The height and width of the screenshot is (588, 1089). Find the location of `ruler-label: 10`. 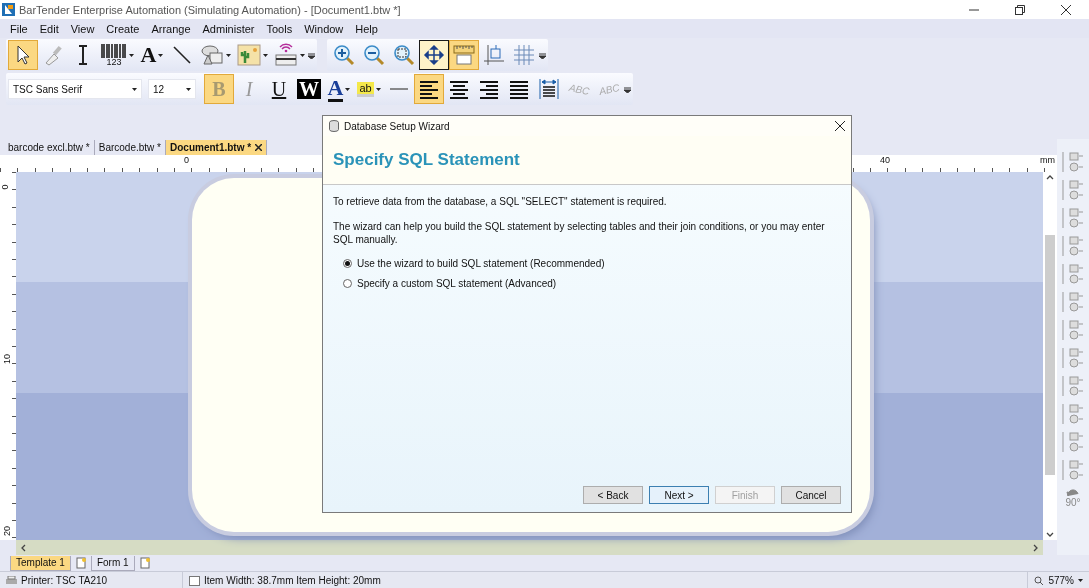

ruler-label: 10 is located at coordinates (7, 359).